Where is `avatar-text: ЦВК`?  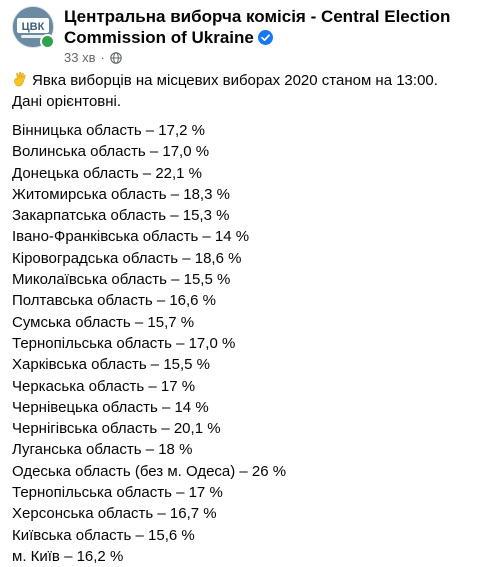 avatar-text: ЦВК is located at coordinates (33, 27).